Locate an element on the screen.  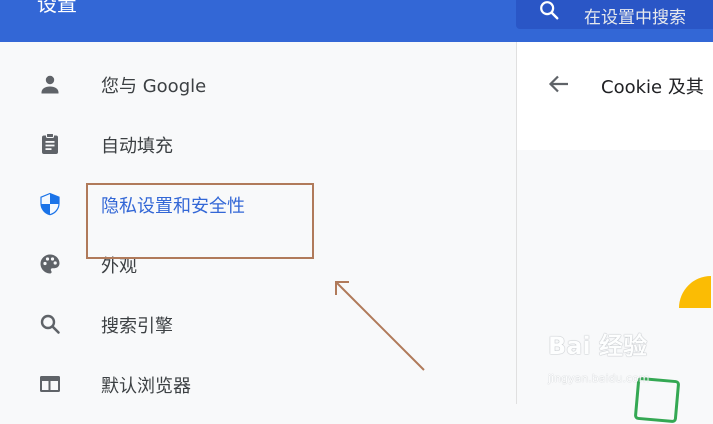
sidebar-item-default-browser: 默认浏览器 is located at coordinates (258, 384).